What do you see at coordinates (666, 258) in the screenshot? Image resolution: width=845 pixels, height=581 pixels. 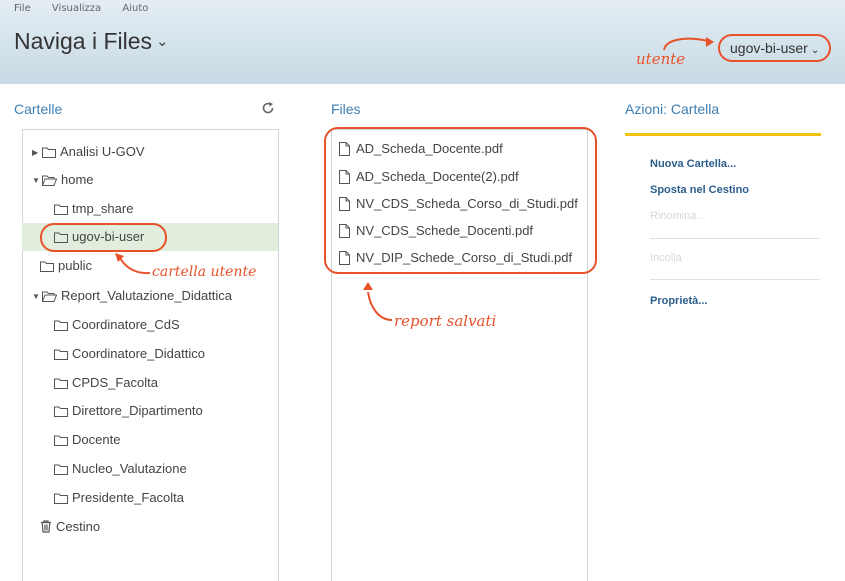 I see `paste-action: Incolla` at bounding box center [666, 258].